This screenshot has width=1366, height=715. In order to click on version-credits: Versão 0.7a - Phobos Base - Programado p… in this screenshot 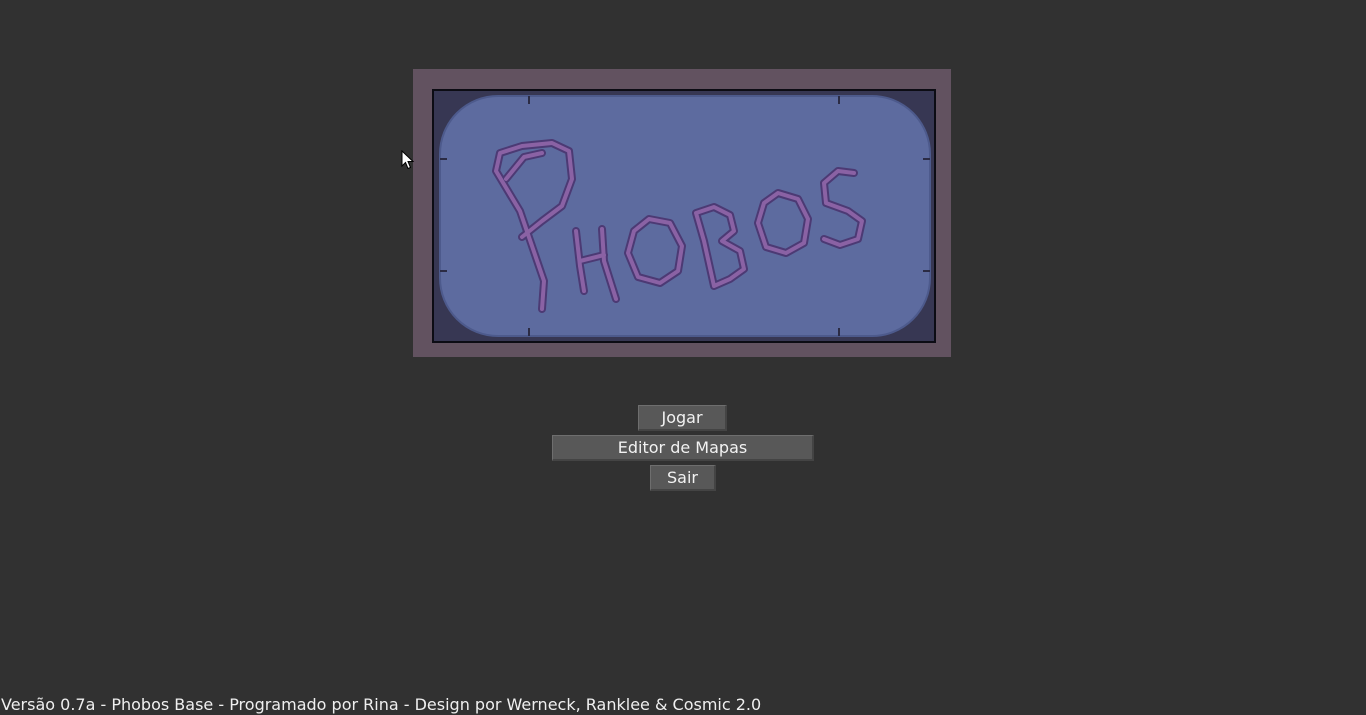, I will do `click(381, 704)`.